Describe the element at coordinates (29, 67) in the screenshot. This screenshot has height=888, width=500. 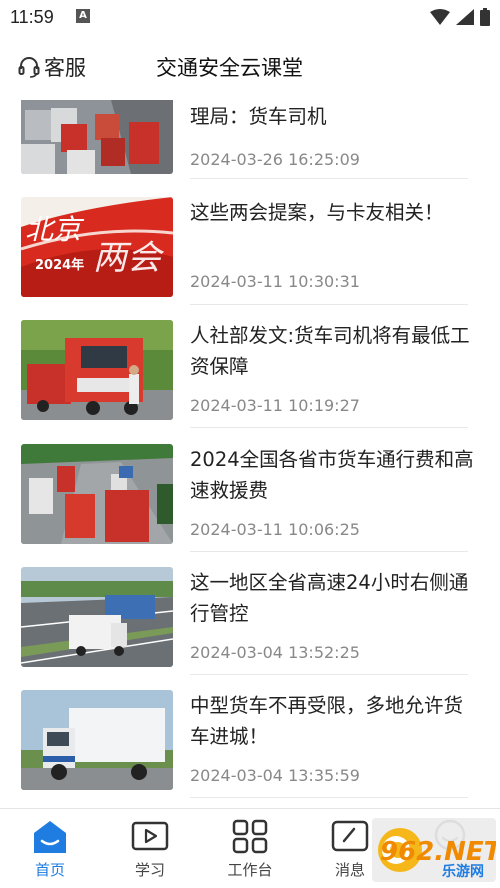
I see `headset-icon` at that location.